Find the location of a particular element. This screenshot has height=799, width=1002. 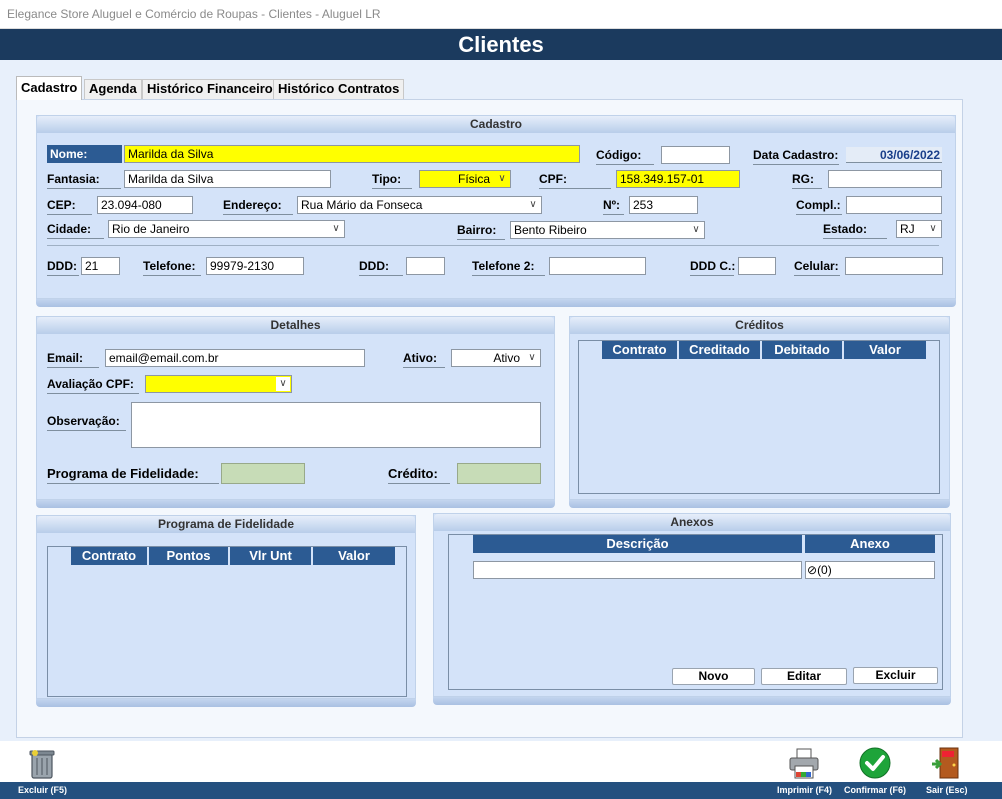

exit-door-icon is located at coordinates (947, 763).